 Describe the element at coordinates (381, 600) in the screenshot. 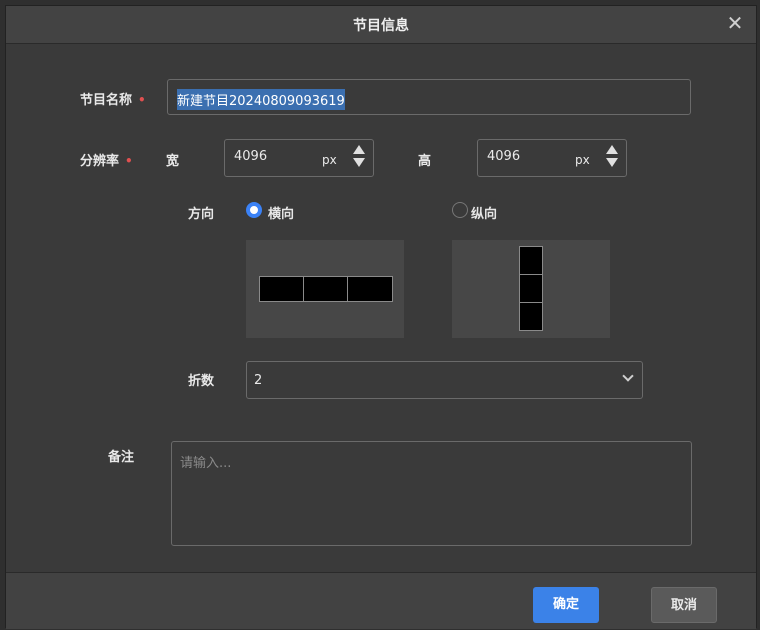

I see `dialog-footer: 确定 取消` at that location.